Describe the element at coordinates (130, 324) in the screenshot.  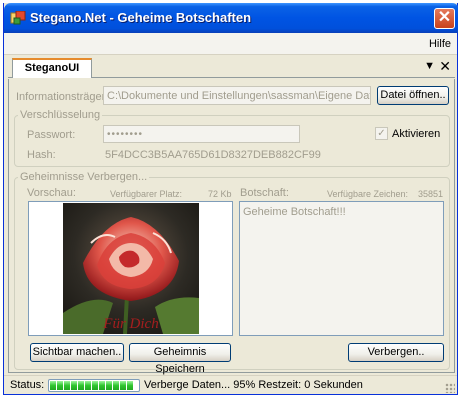
I see `image-caption: Für Dich` at that location.